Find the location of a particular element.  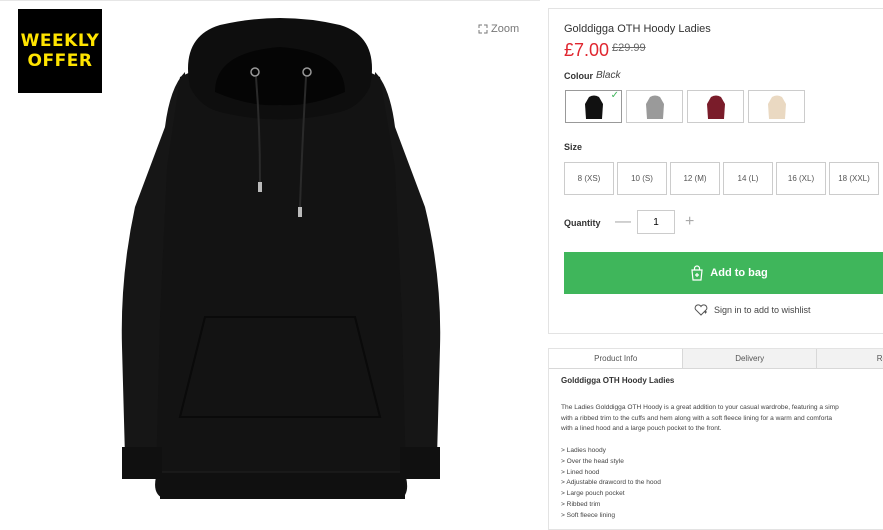

swatch-cream is located at coordinates (776, 106).